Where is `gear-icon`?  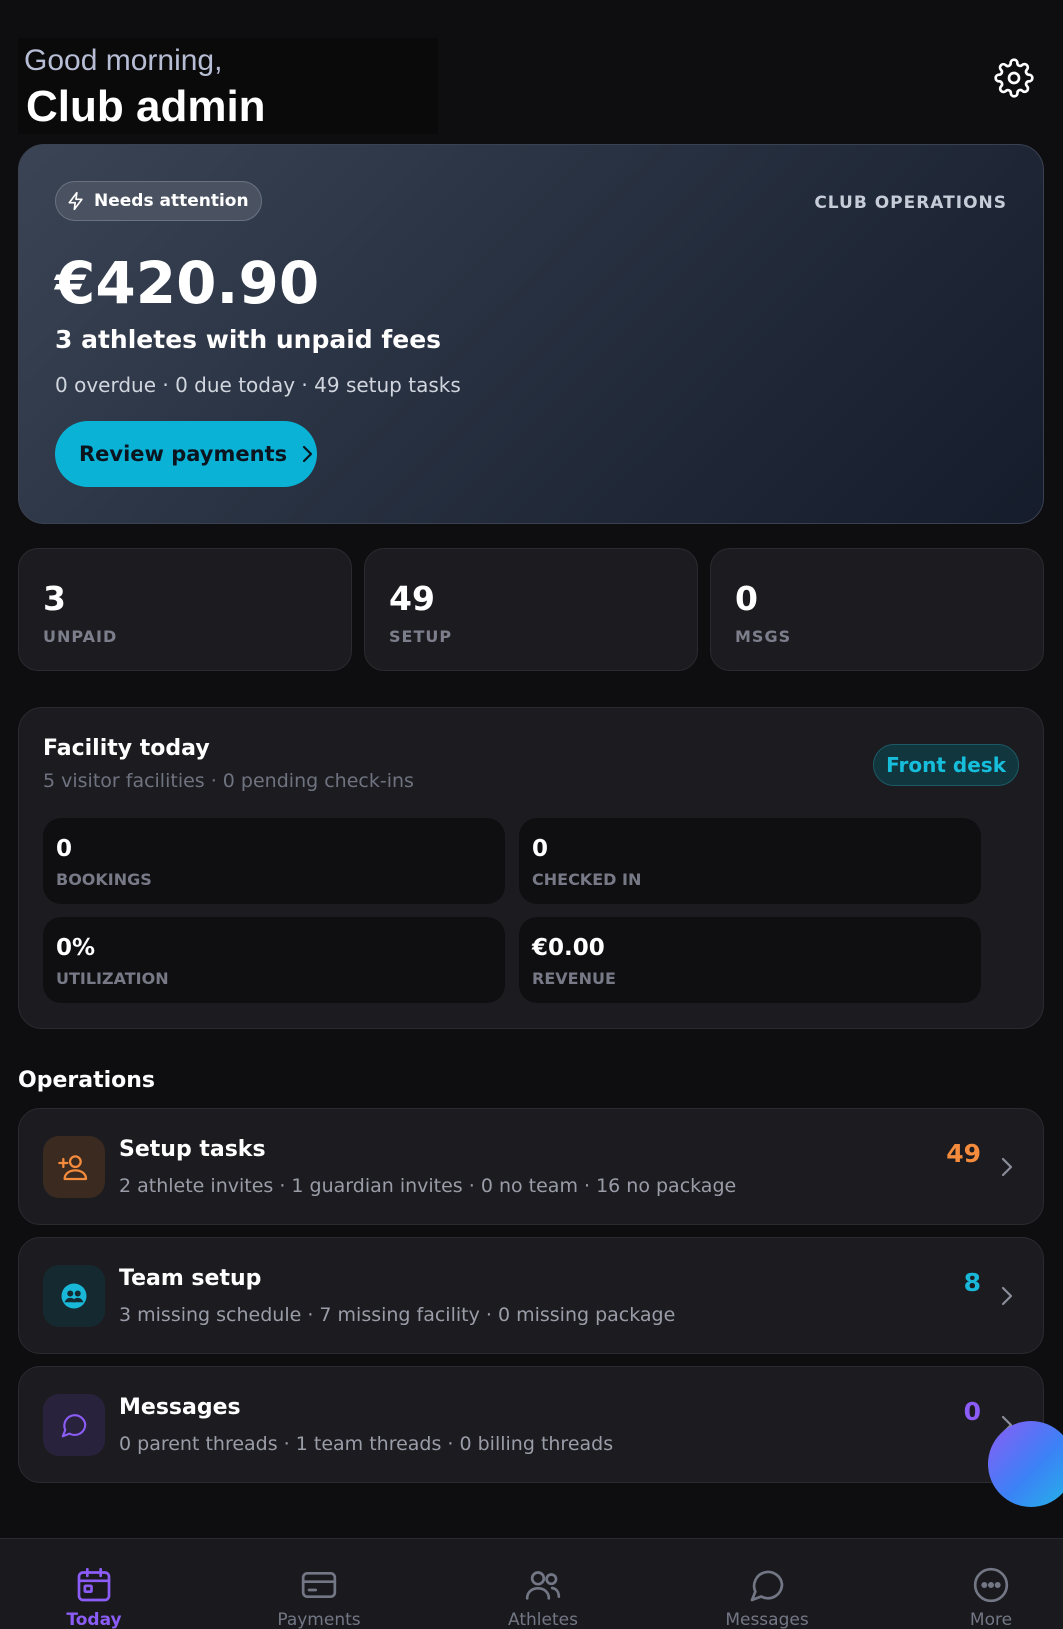
gear-icon is located at coordinates (1014, 78).